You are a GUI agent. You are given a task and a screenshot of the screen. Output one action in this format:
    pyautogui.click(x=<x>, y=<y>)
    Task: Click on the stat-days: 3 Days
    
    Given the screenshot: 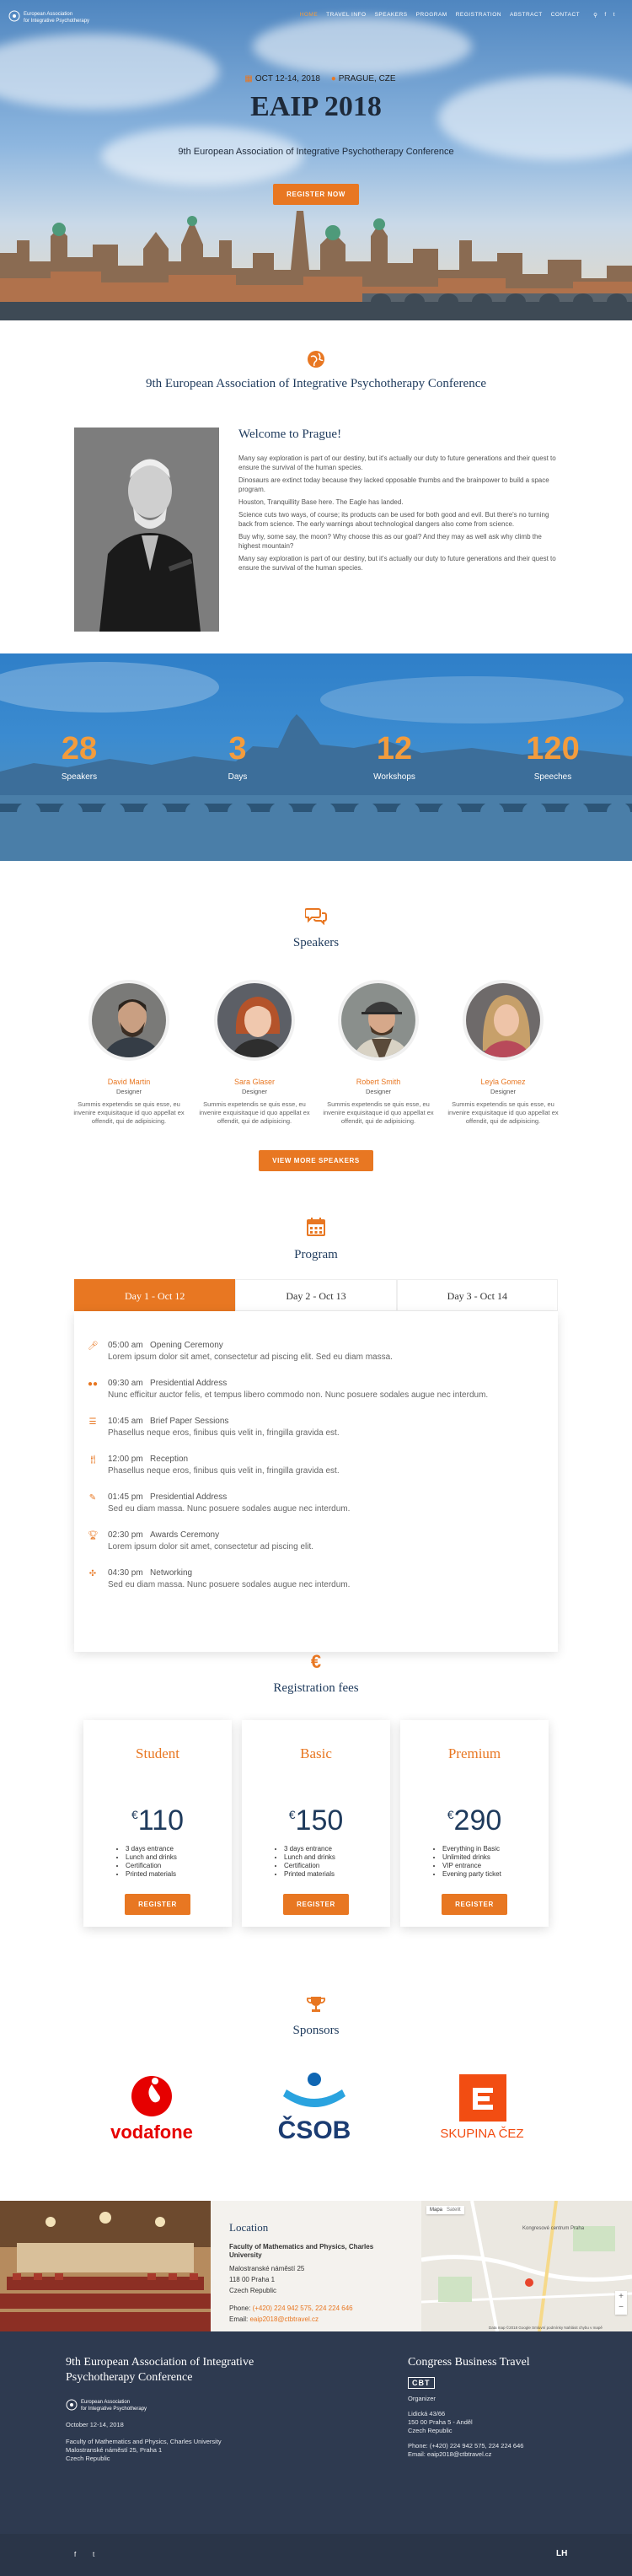 What is the action you would take?
    pyautogui.click(x=237, y=756)
    